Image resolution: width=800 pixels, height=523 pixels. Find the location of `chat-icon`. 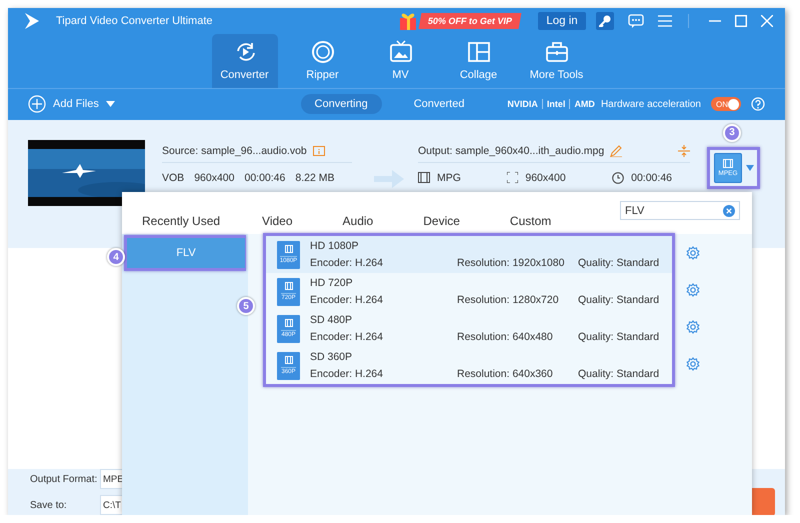

chat-icon is located at coordinates (636, 21).